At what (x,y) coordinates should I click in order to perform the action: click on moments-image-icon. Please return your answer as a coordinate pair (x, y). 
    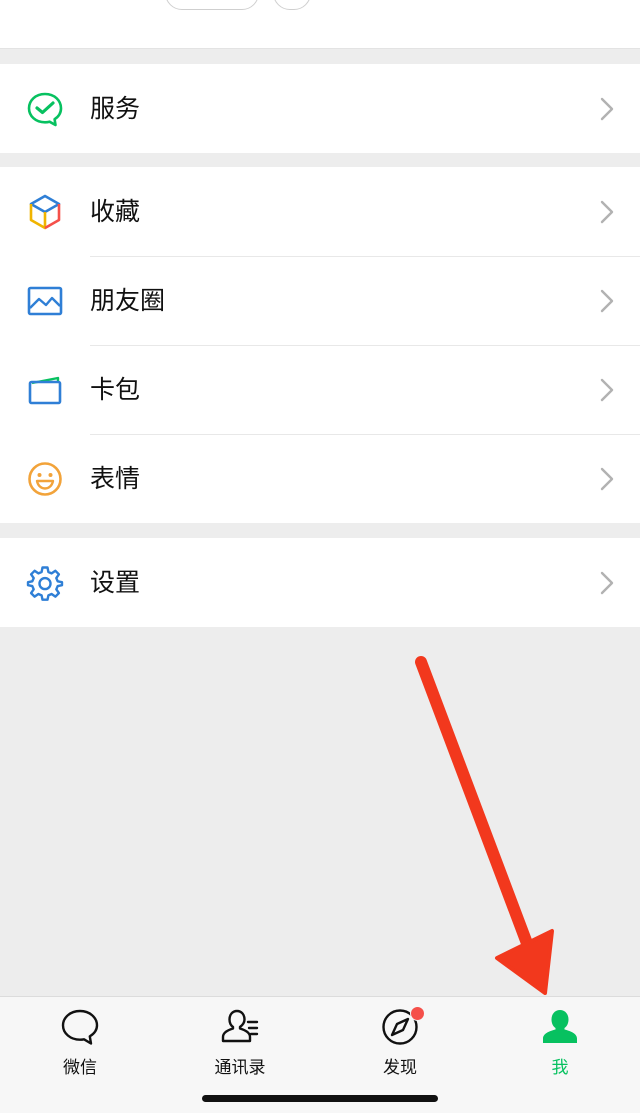
    Looking at the image, I should click on (45, 301).